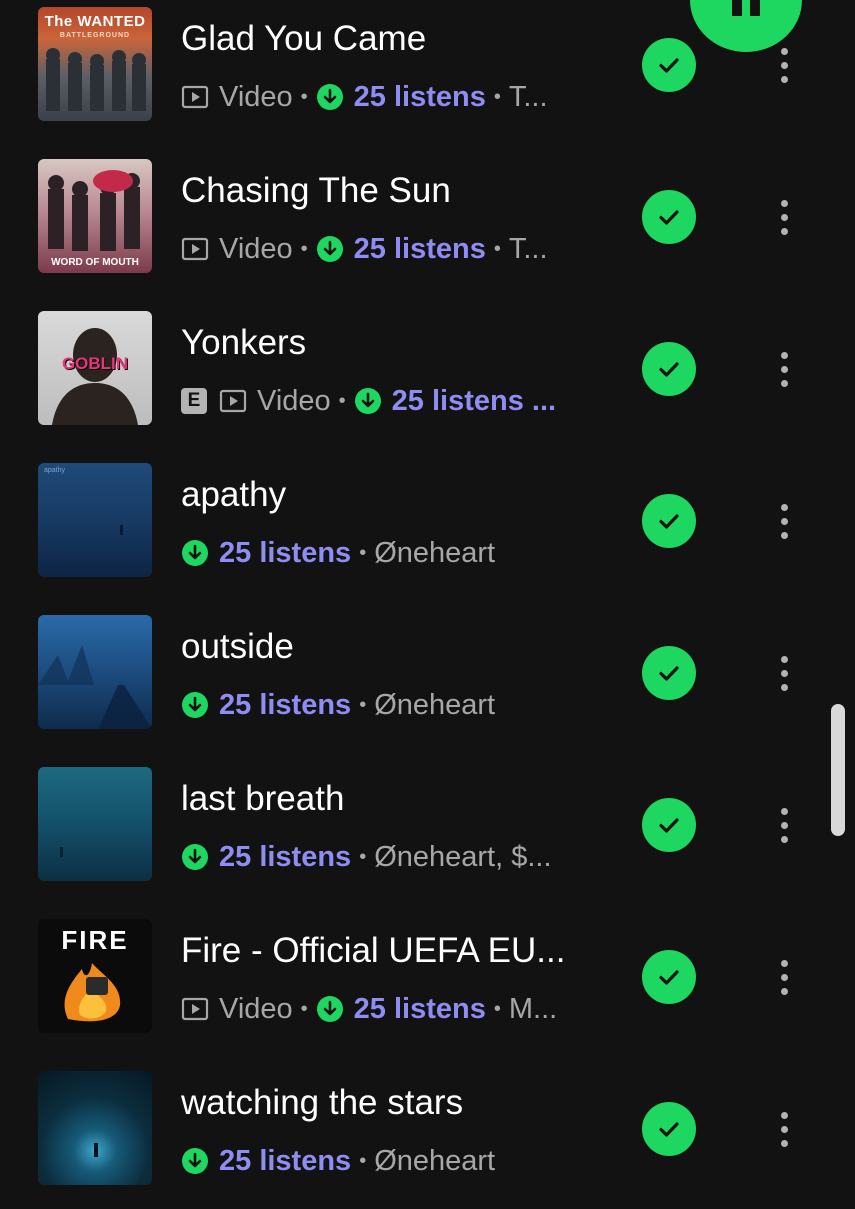  I want to click on explicit-badge: E, so click(194, 401).